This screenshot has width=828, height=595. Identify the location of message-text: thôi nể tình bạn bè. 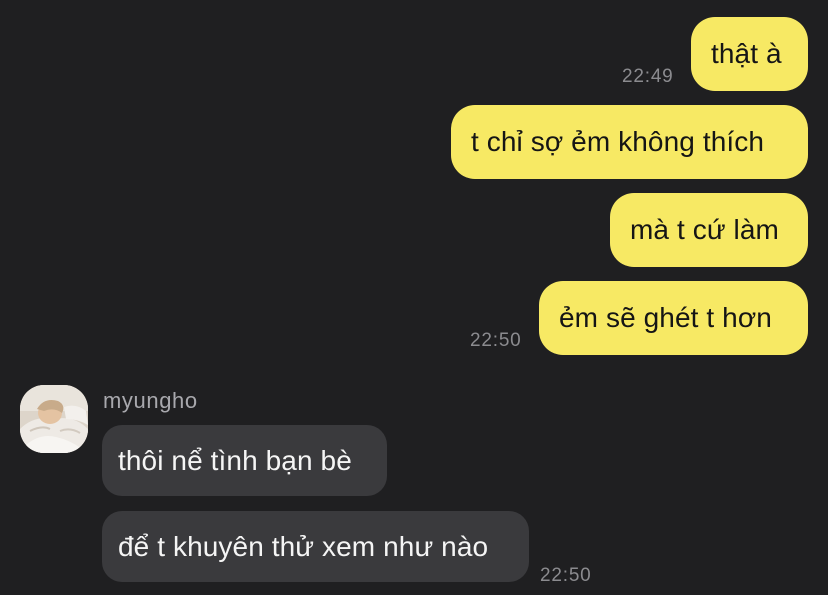
(235, 460).